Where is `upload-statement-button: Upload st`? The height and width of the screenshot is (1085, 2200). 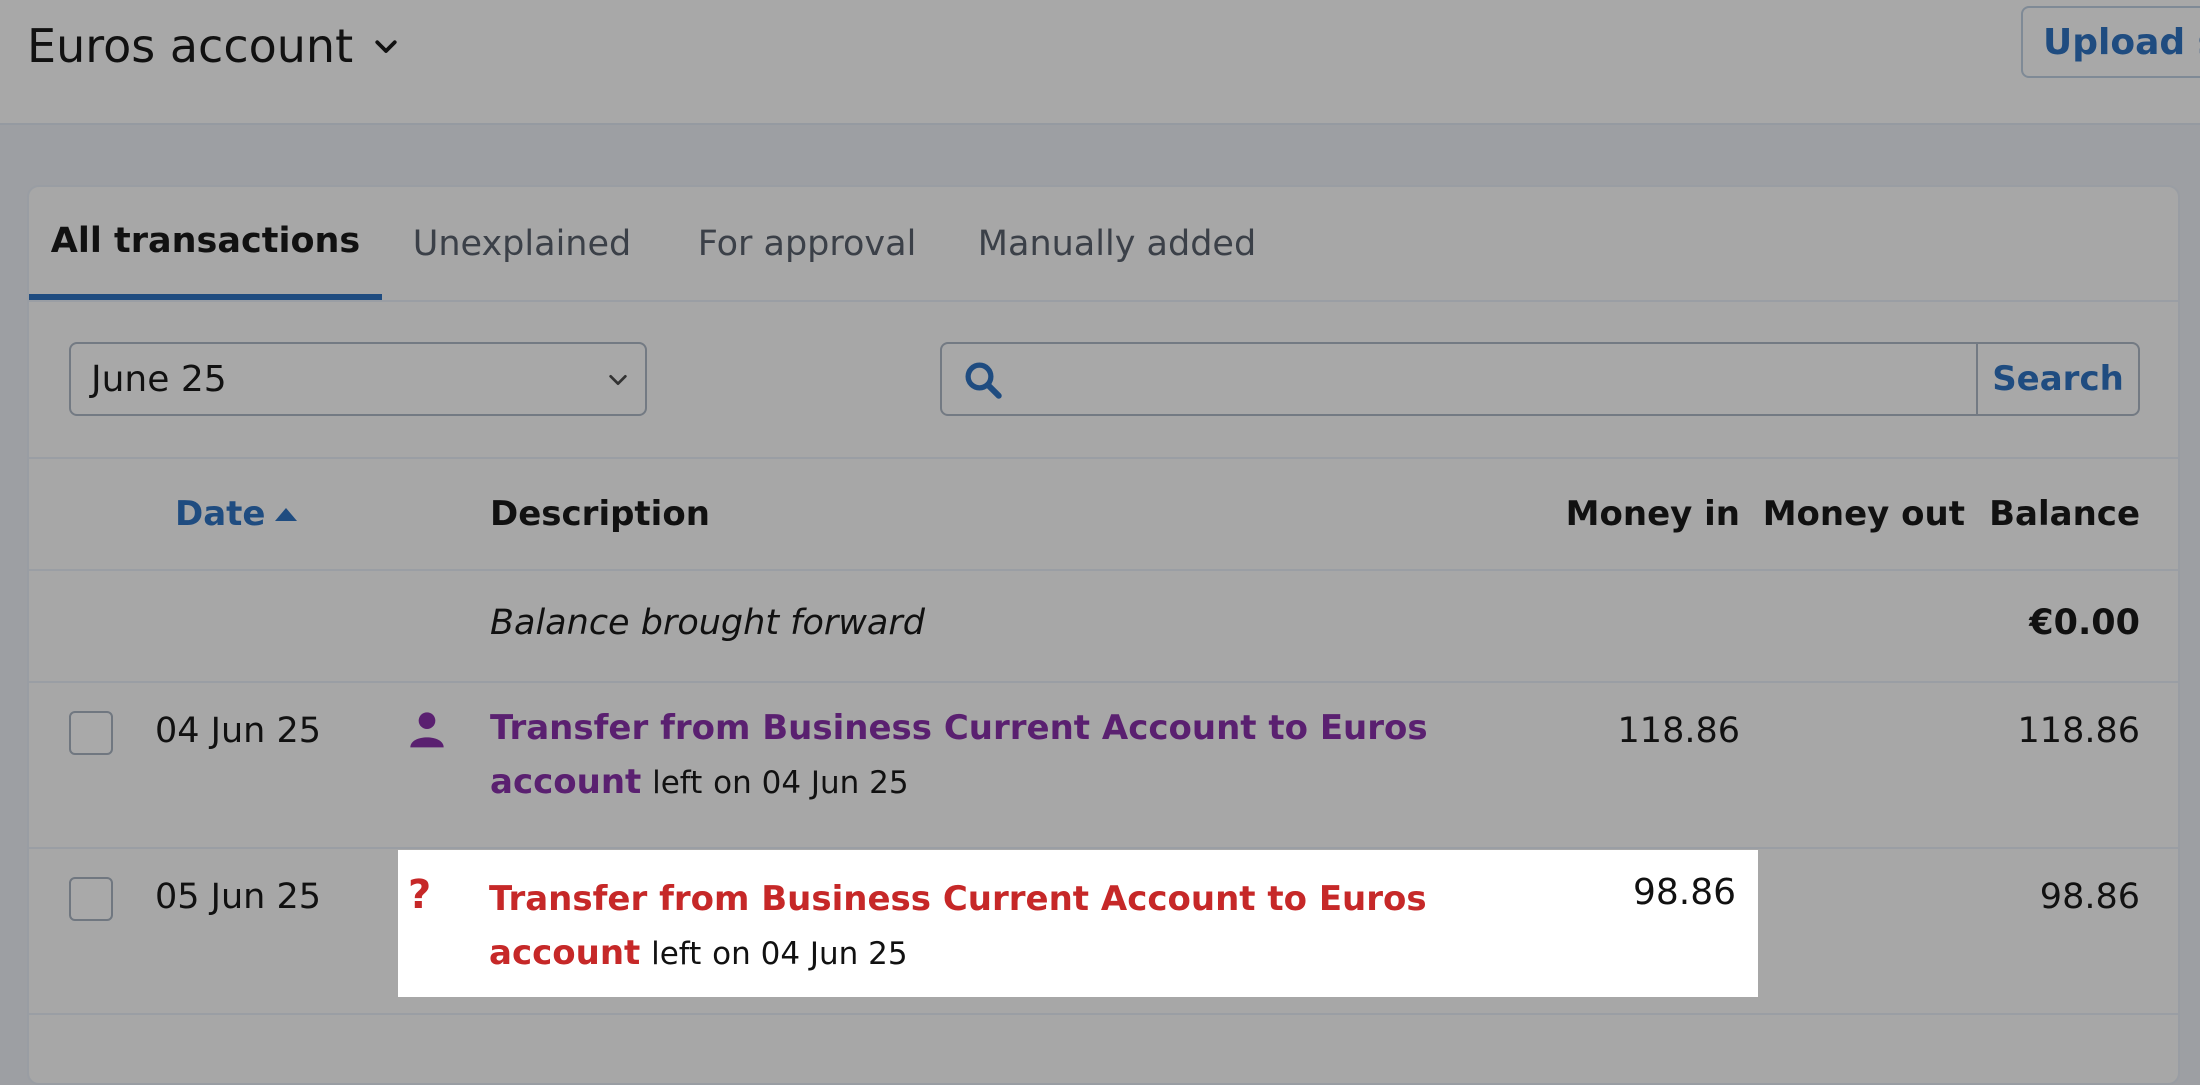 upload-statement-button: Upload st is located at coordinates (2110, 42).